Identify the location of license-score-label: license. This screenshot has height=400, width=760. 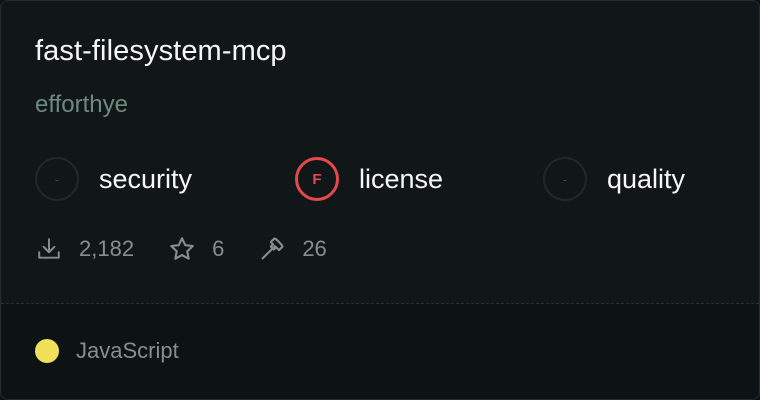
(401, 178).